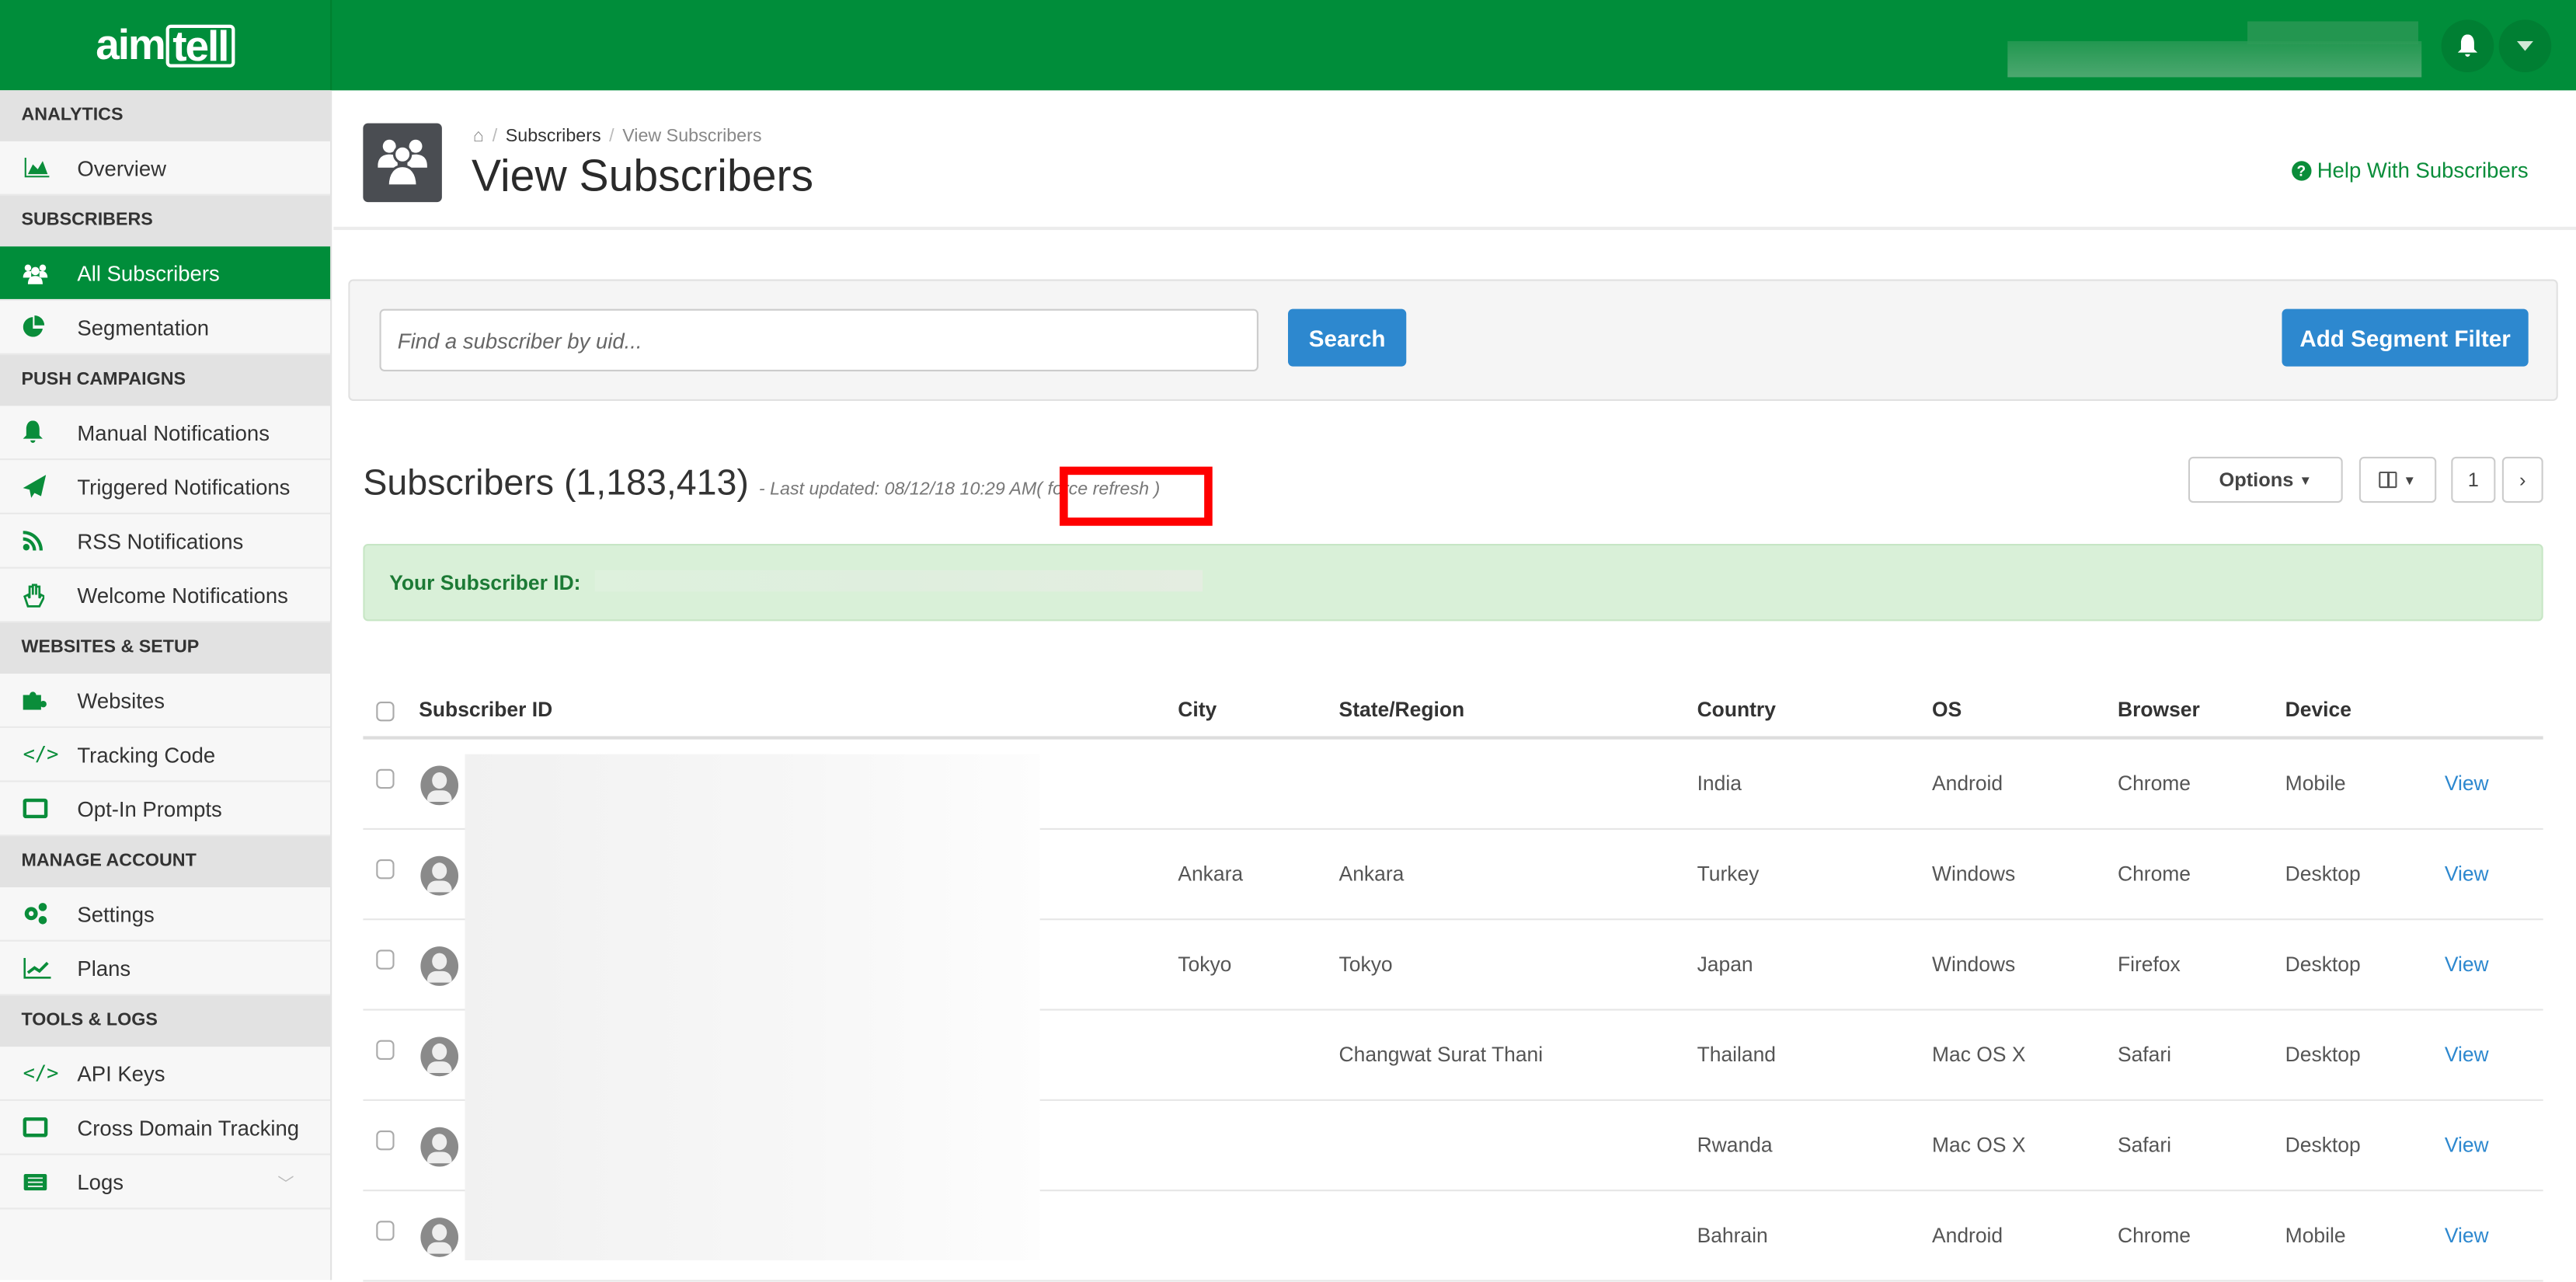  What do you see at coordinates (165, 755) in the screenshot?
I see `sidebar-item-tracking-code: </> Tracking Code` at bounding box center [165, 755].